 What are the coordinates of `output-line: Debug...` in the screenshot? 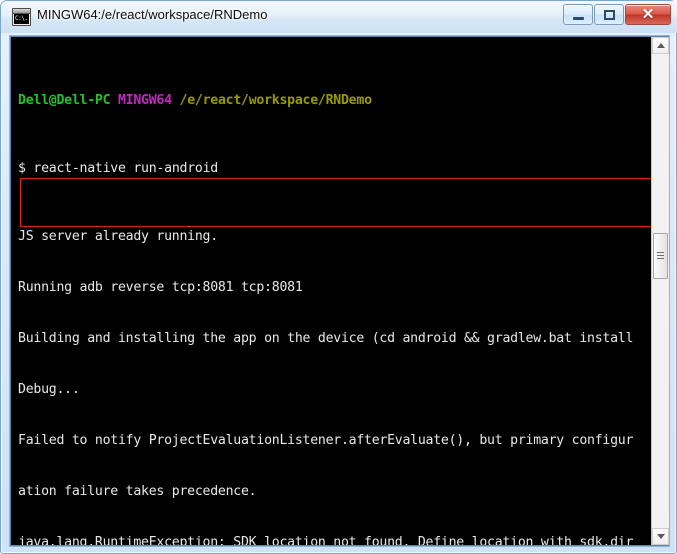 It's located at (49, 389).